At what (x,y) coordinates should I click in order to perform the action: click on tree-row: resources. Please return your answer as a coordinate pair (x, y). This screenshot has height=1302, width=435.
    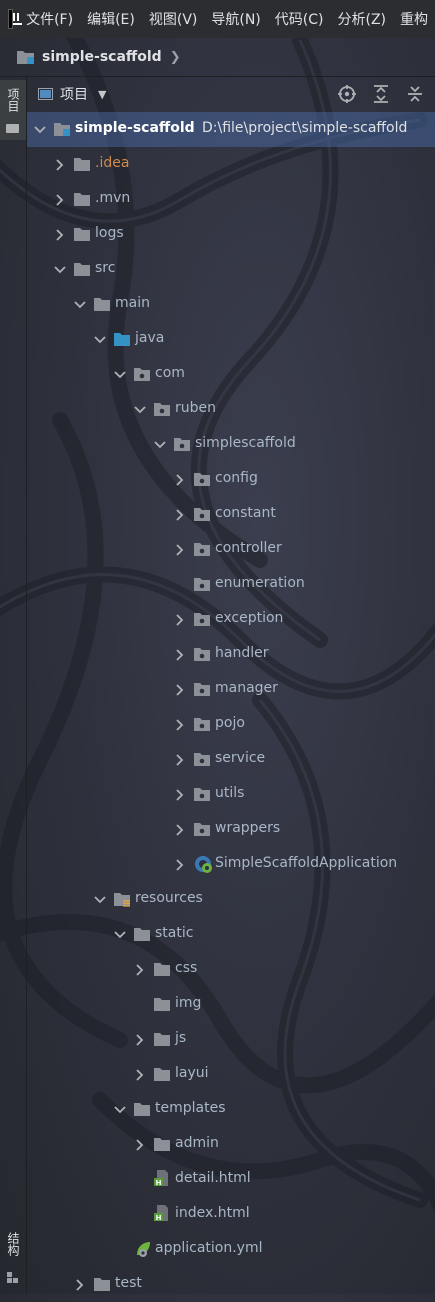
    Looking at the image, I should click on (231, 899).